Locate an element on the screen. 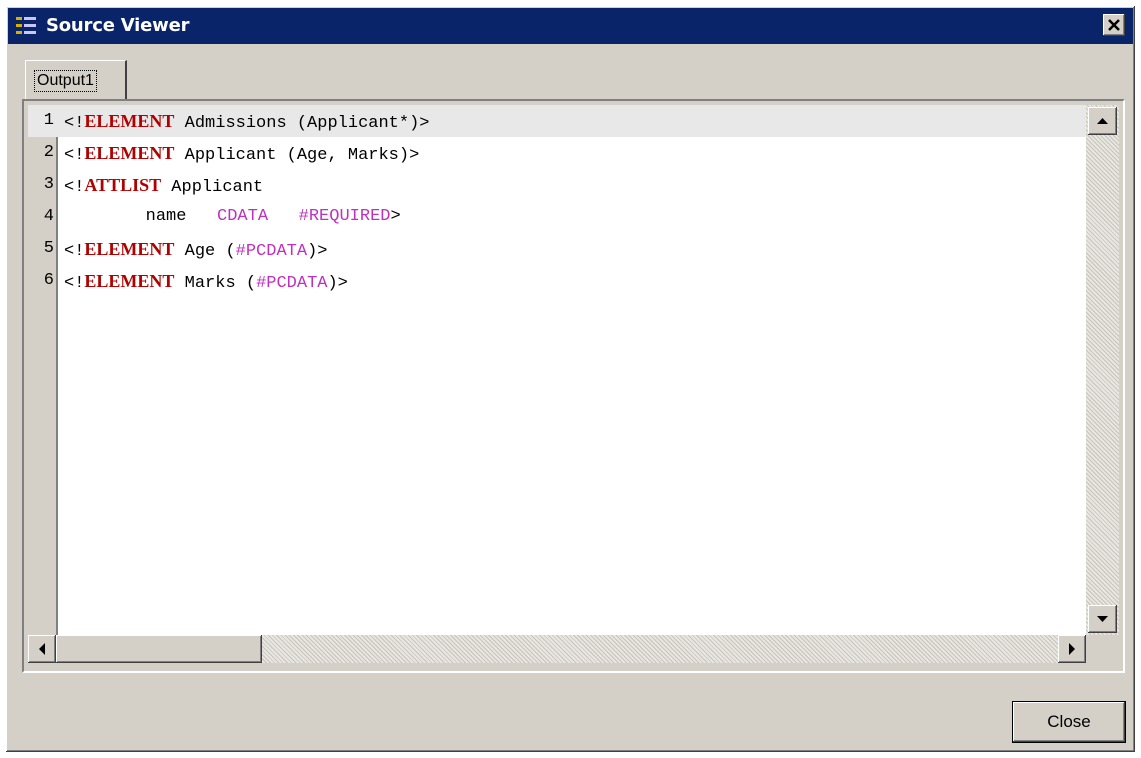 This screenshot has width=1141, height=758. close-icon is located at coordinates (1114, 25).